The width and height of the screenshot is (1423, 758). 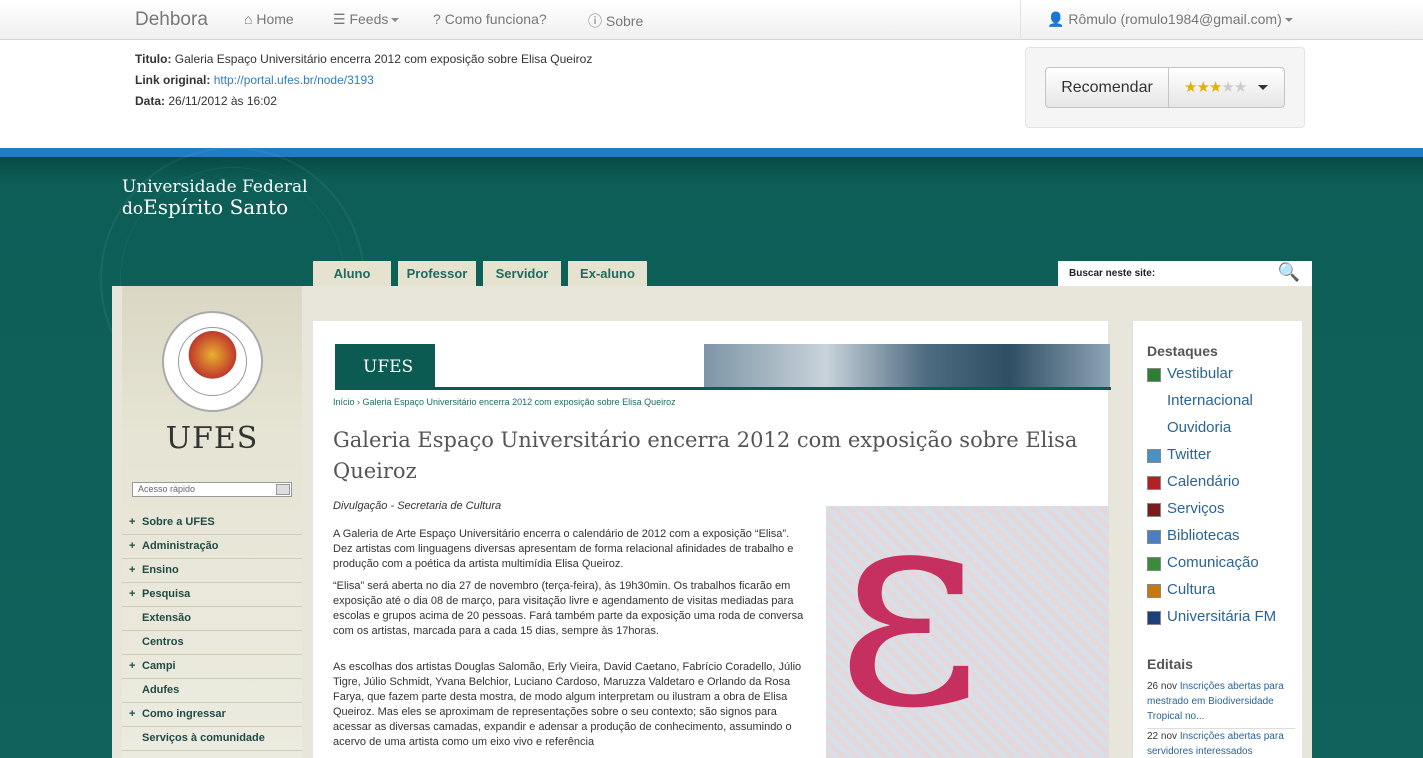 What do you see at coordinates (216, 207) in the screenshot?
I see `university-name-line2b: Espírito Santo` at bounding box center [216, 207].